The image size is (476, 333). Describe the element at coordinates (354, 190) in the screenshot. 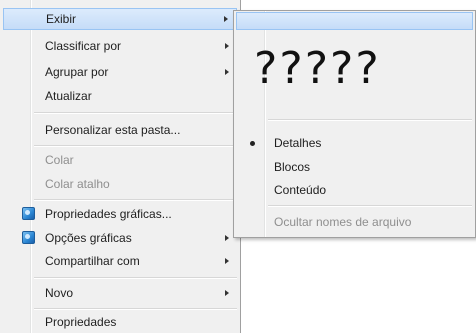

I see `submenu-item-conteudo: Conteúdo` at that location.